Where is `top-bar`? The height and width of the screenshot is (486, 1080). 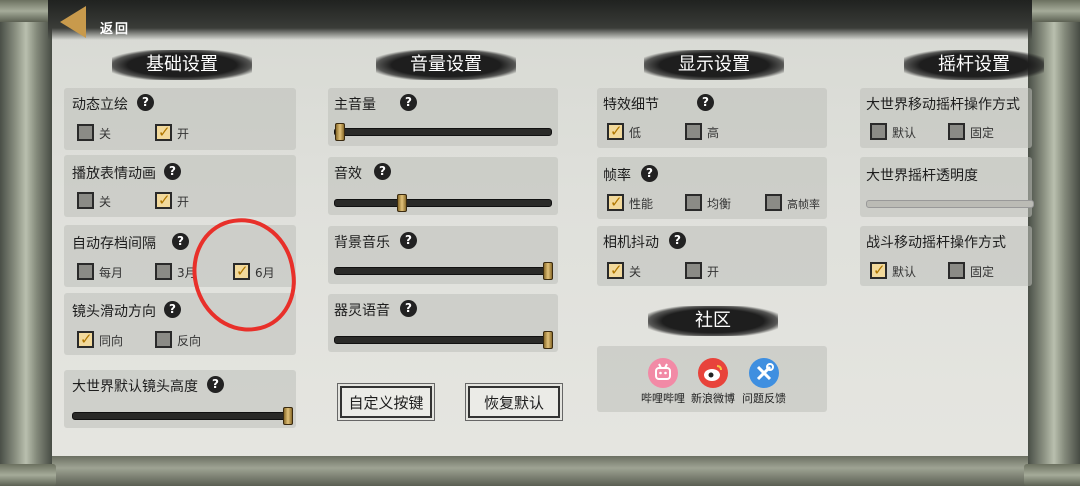 top-bar is located at coordinates (540, 20).